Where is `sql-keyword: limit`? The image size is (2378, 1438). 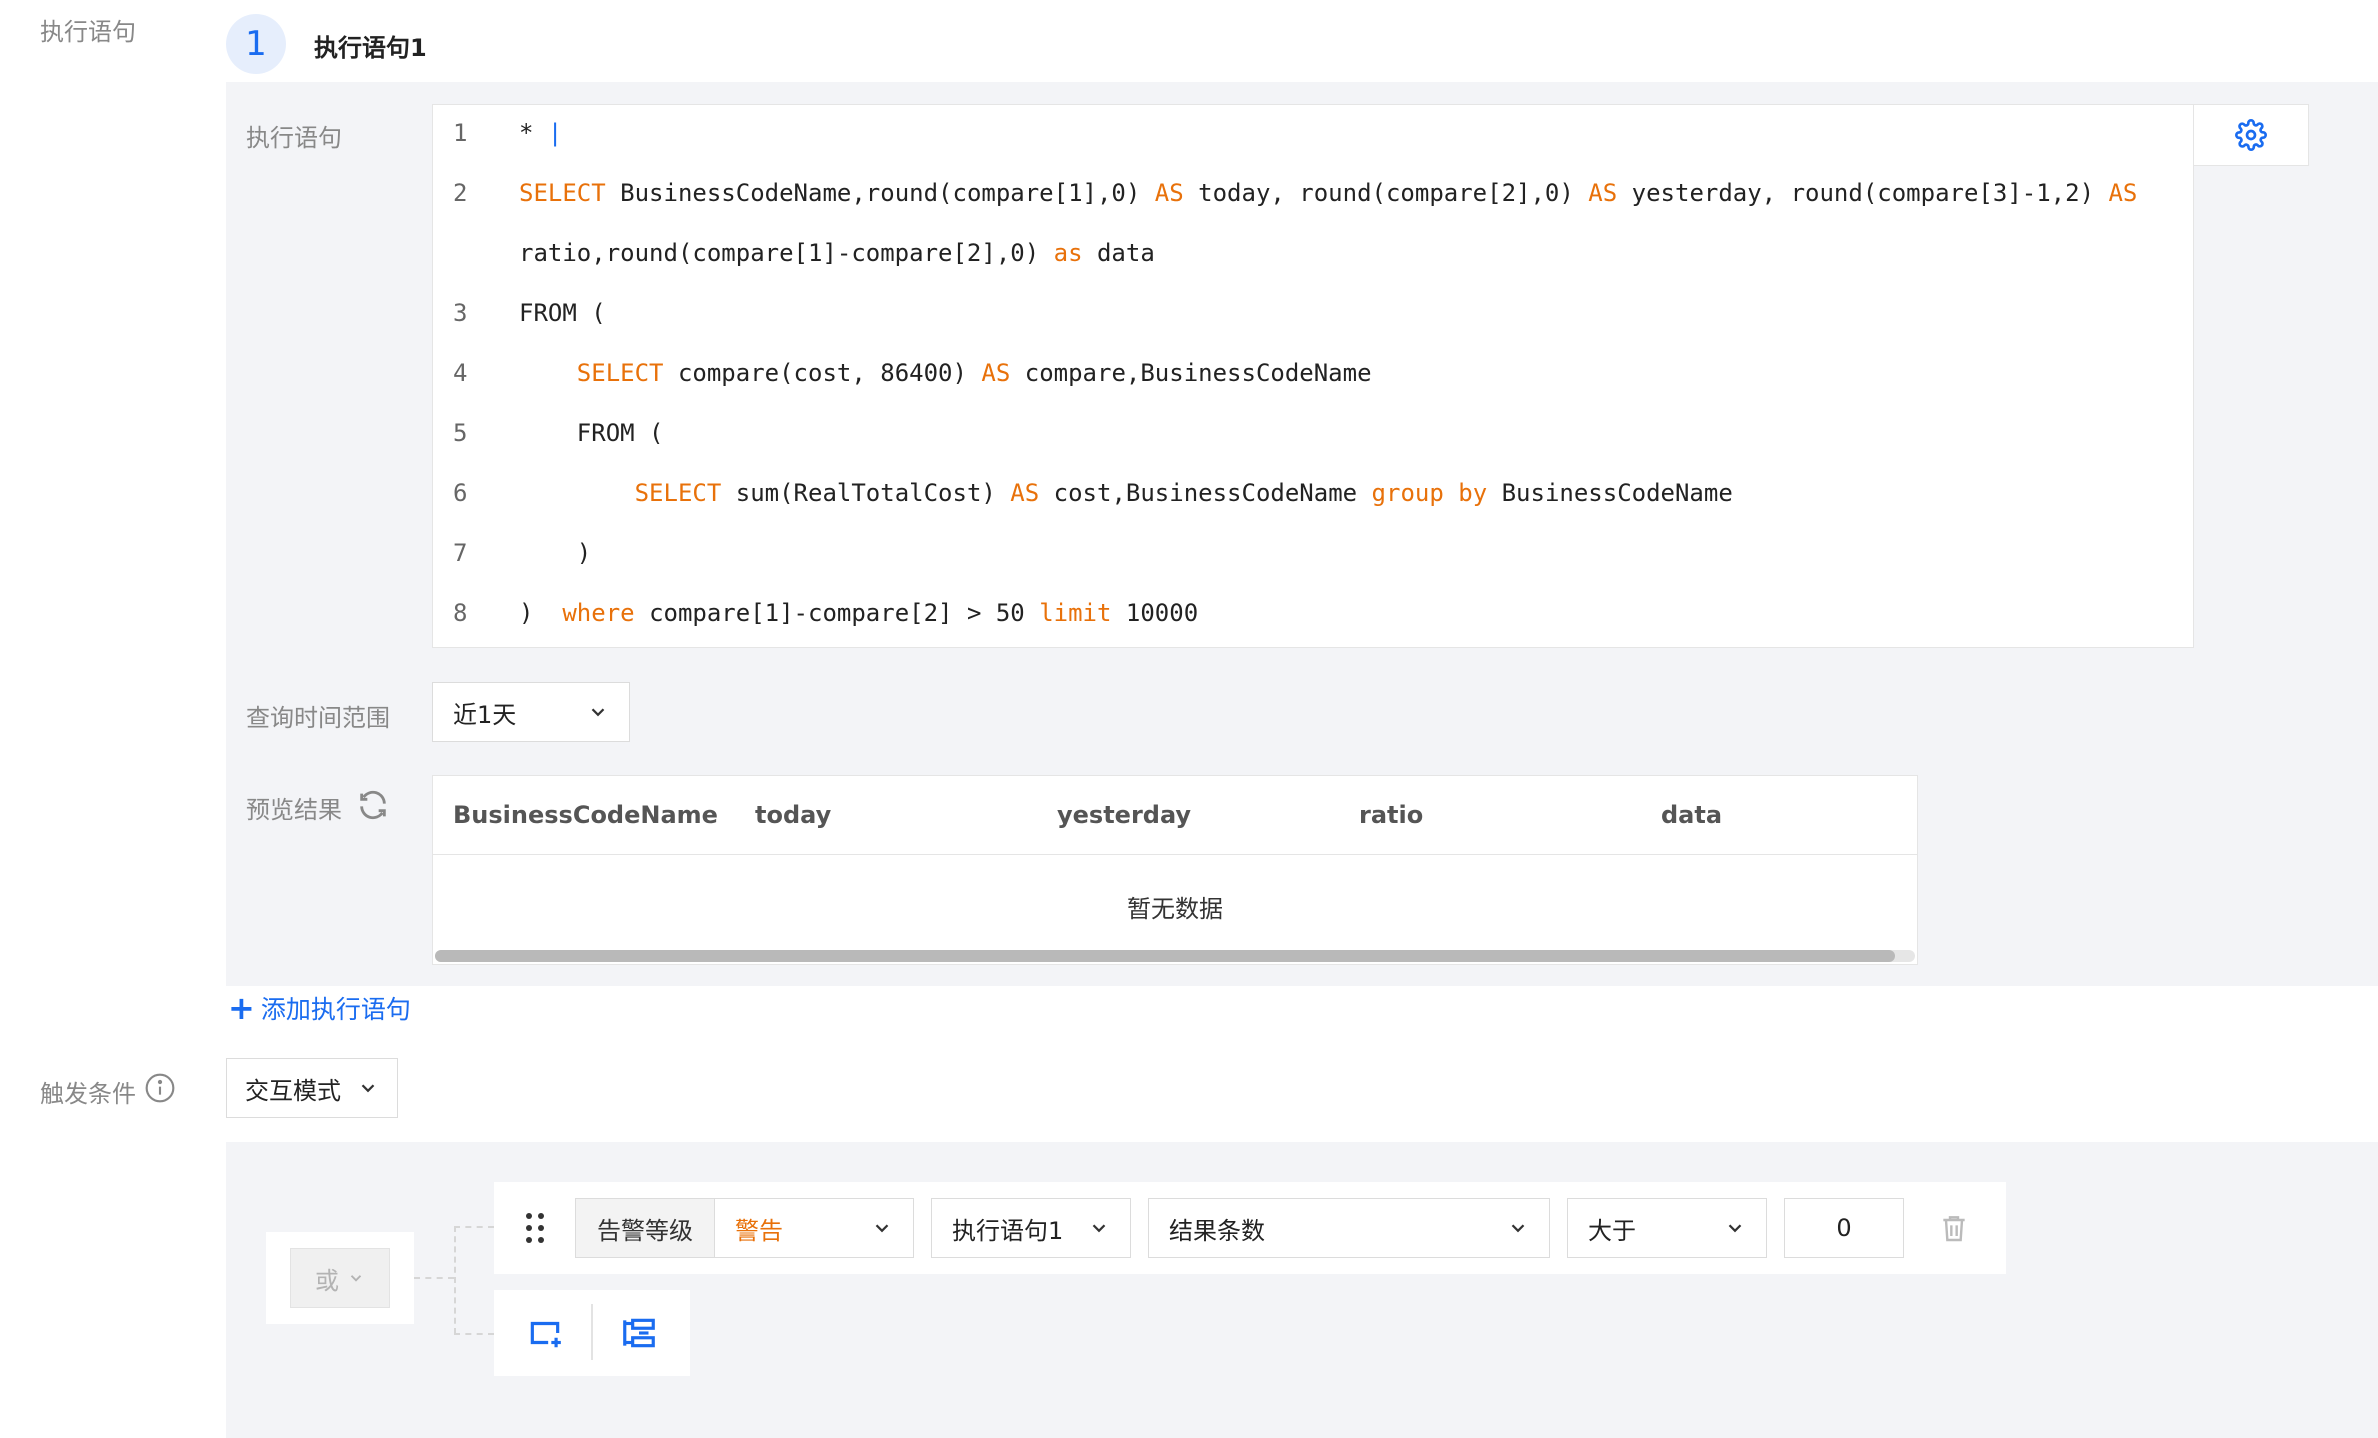
sql-keyword: limit is located at coordinates (1082, 613).